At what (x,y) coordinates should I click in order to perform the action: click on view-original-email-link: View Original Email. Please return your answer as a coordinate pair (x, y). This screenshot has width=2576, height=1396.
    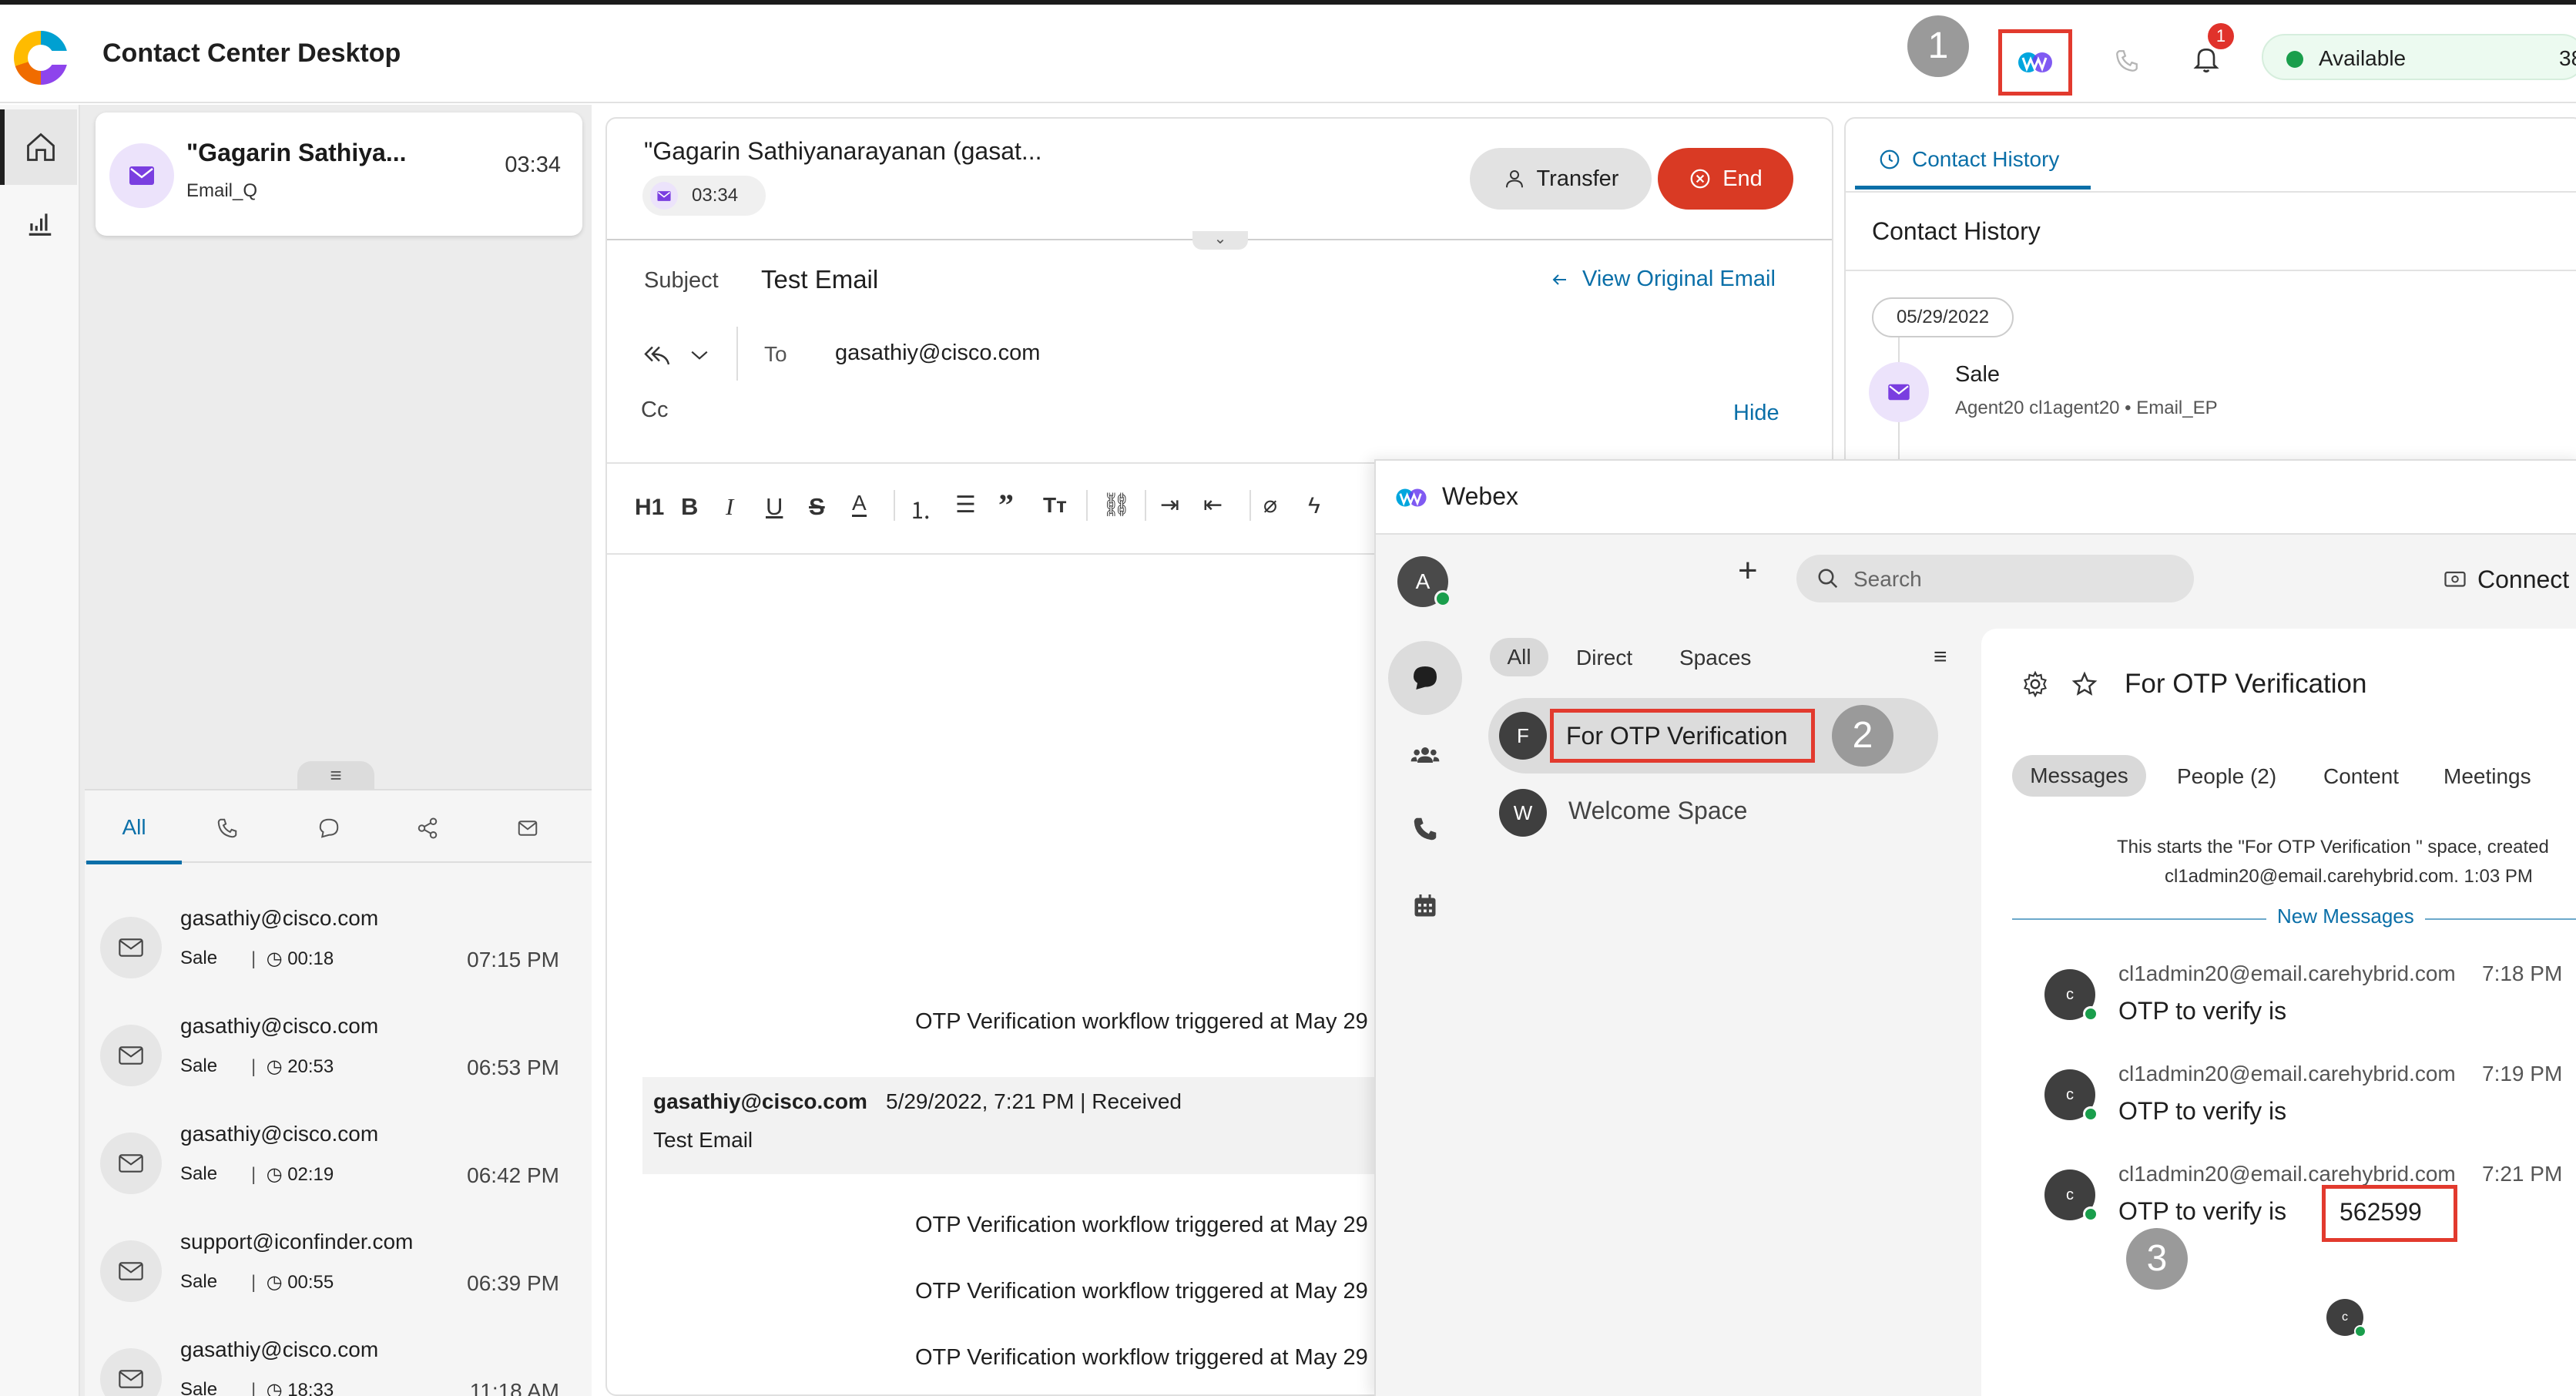
    Looking at the image, I should click on (1662, 279).